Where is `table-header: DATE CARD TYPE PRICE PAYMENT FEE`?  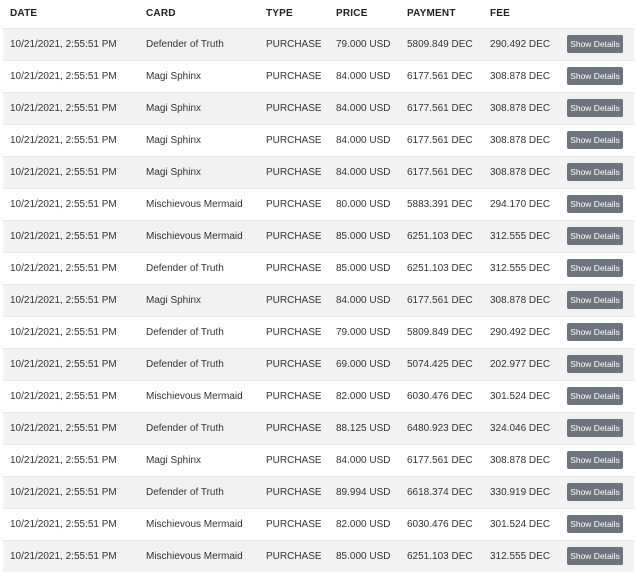 table-header: DATE CARD TYPE PRICE PAYMENT FEE is located at coordinates (318, 14).